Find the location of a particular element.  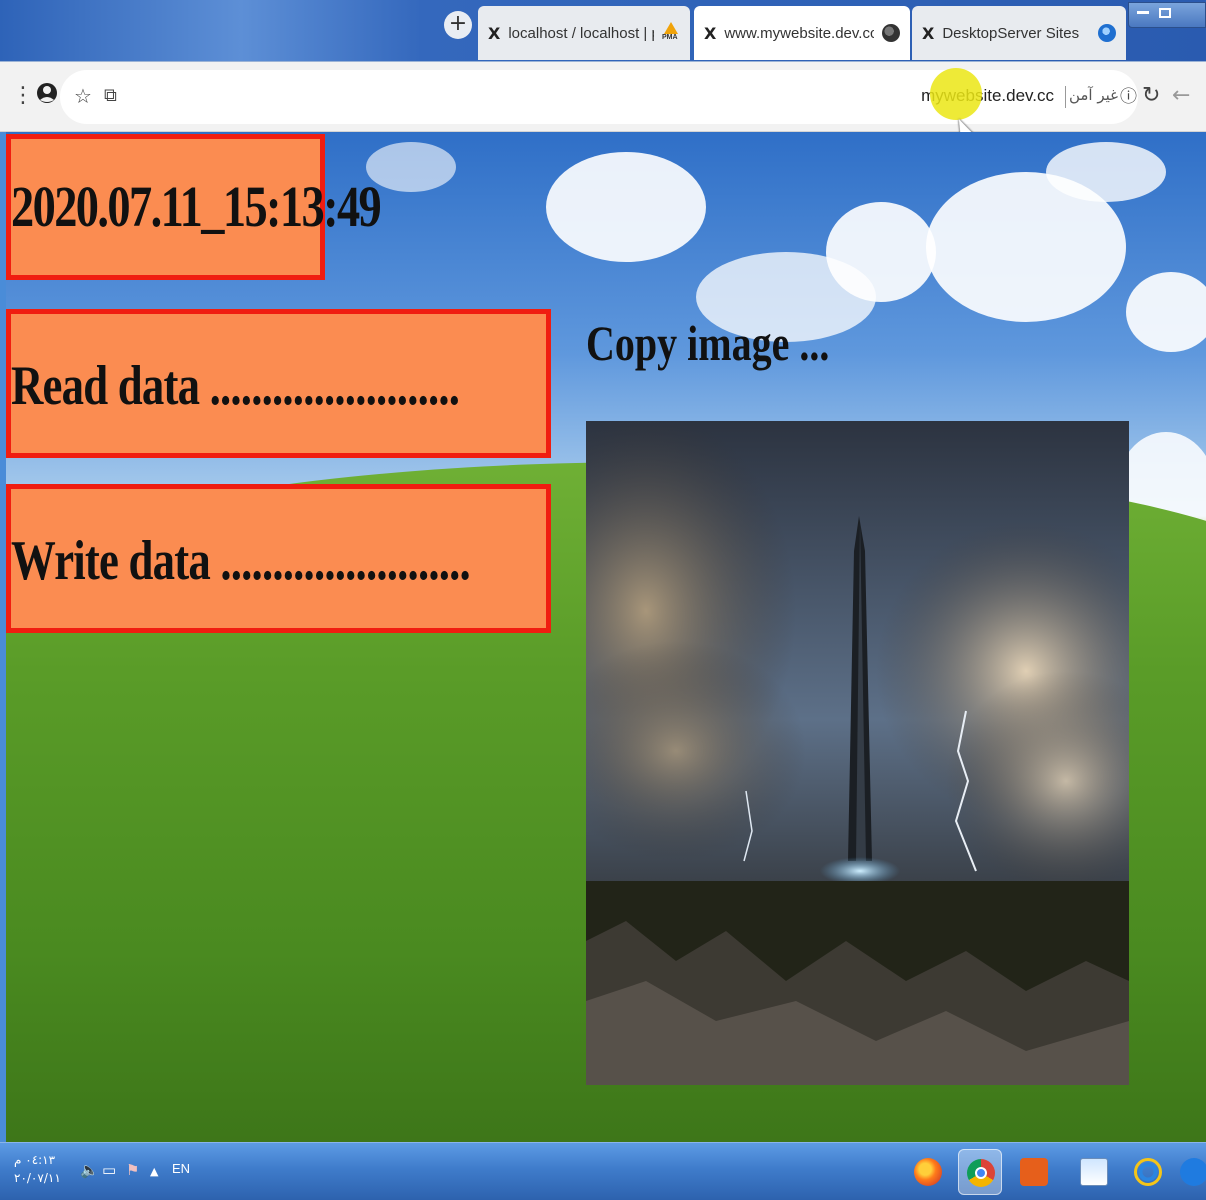

menu-icon: ⋮ is located at coordinates (23, 96).